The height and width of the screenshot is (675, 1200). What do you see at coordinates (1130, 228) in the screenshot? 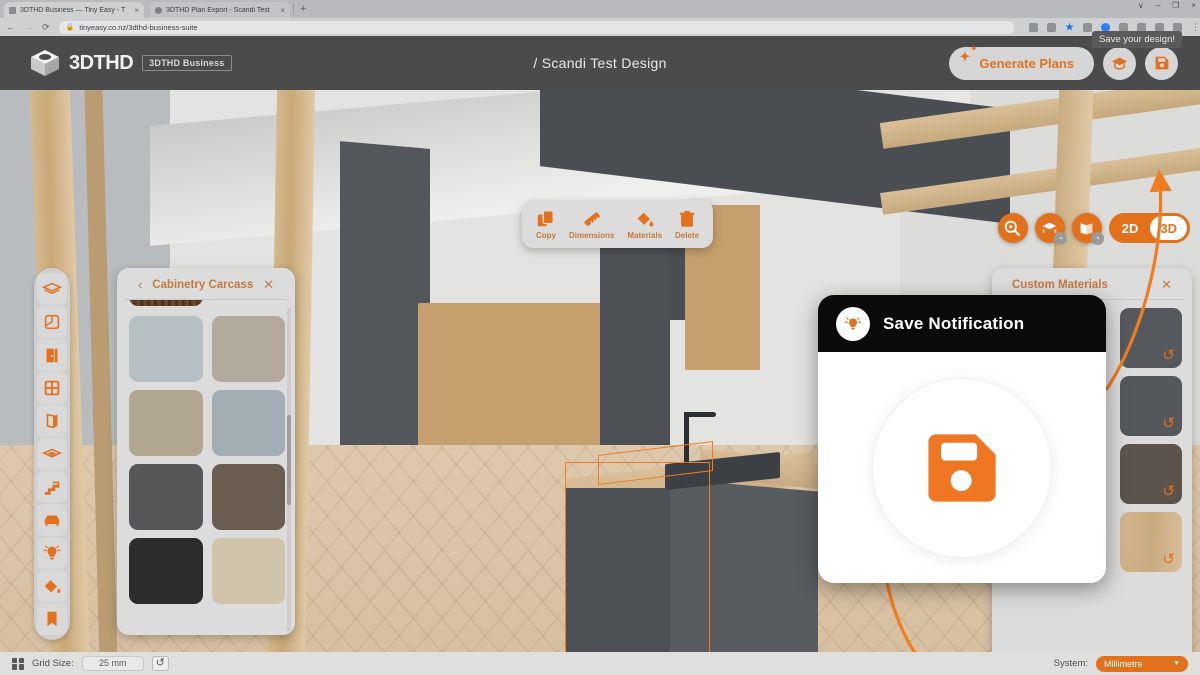
I see `toggle-2d: 2D` at bounding box center [1130, 228].